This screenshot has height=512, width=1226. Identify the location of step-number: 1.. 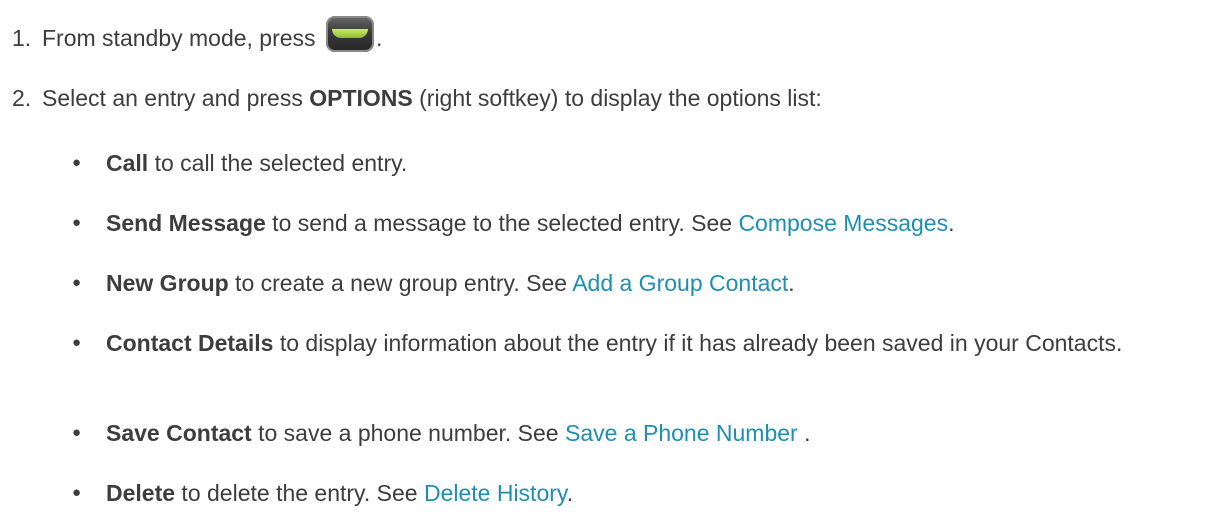
(22, 38).